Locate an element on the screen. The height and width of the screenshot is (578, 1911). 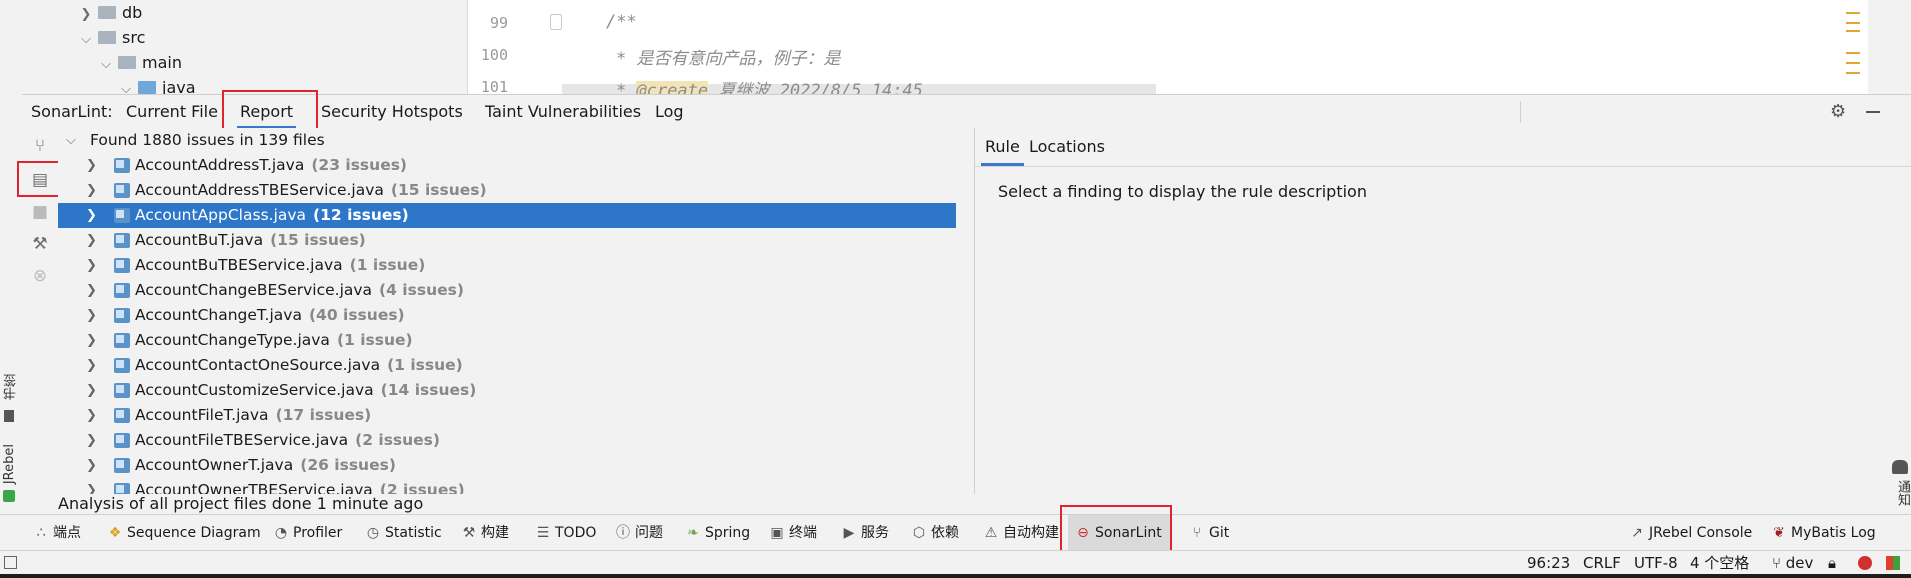
file-row: ❯ AccountContactOneSource.java (1 issue) is located at coordinates (507, 365).